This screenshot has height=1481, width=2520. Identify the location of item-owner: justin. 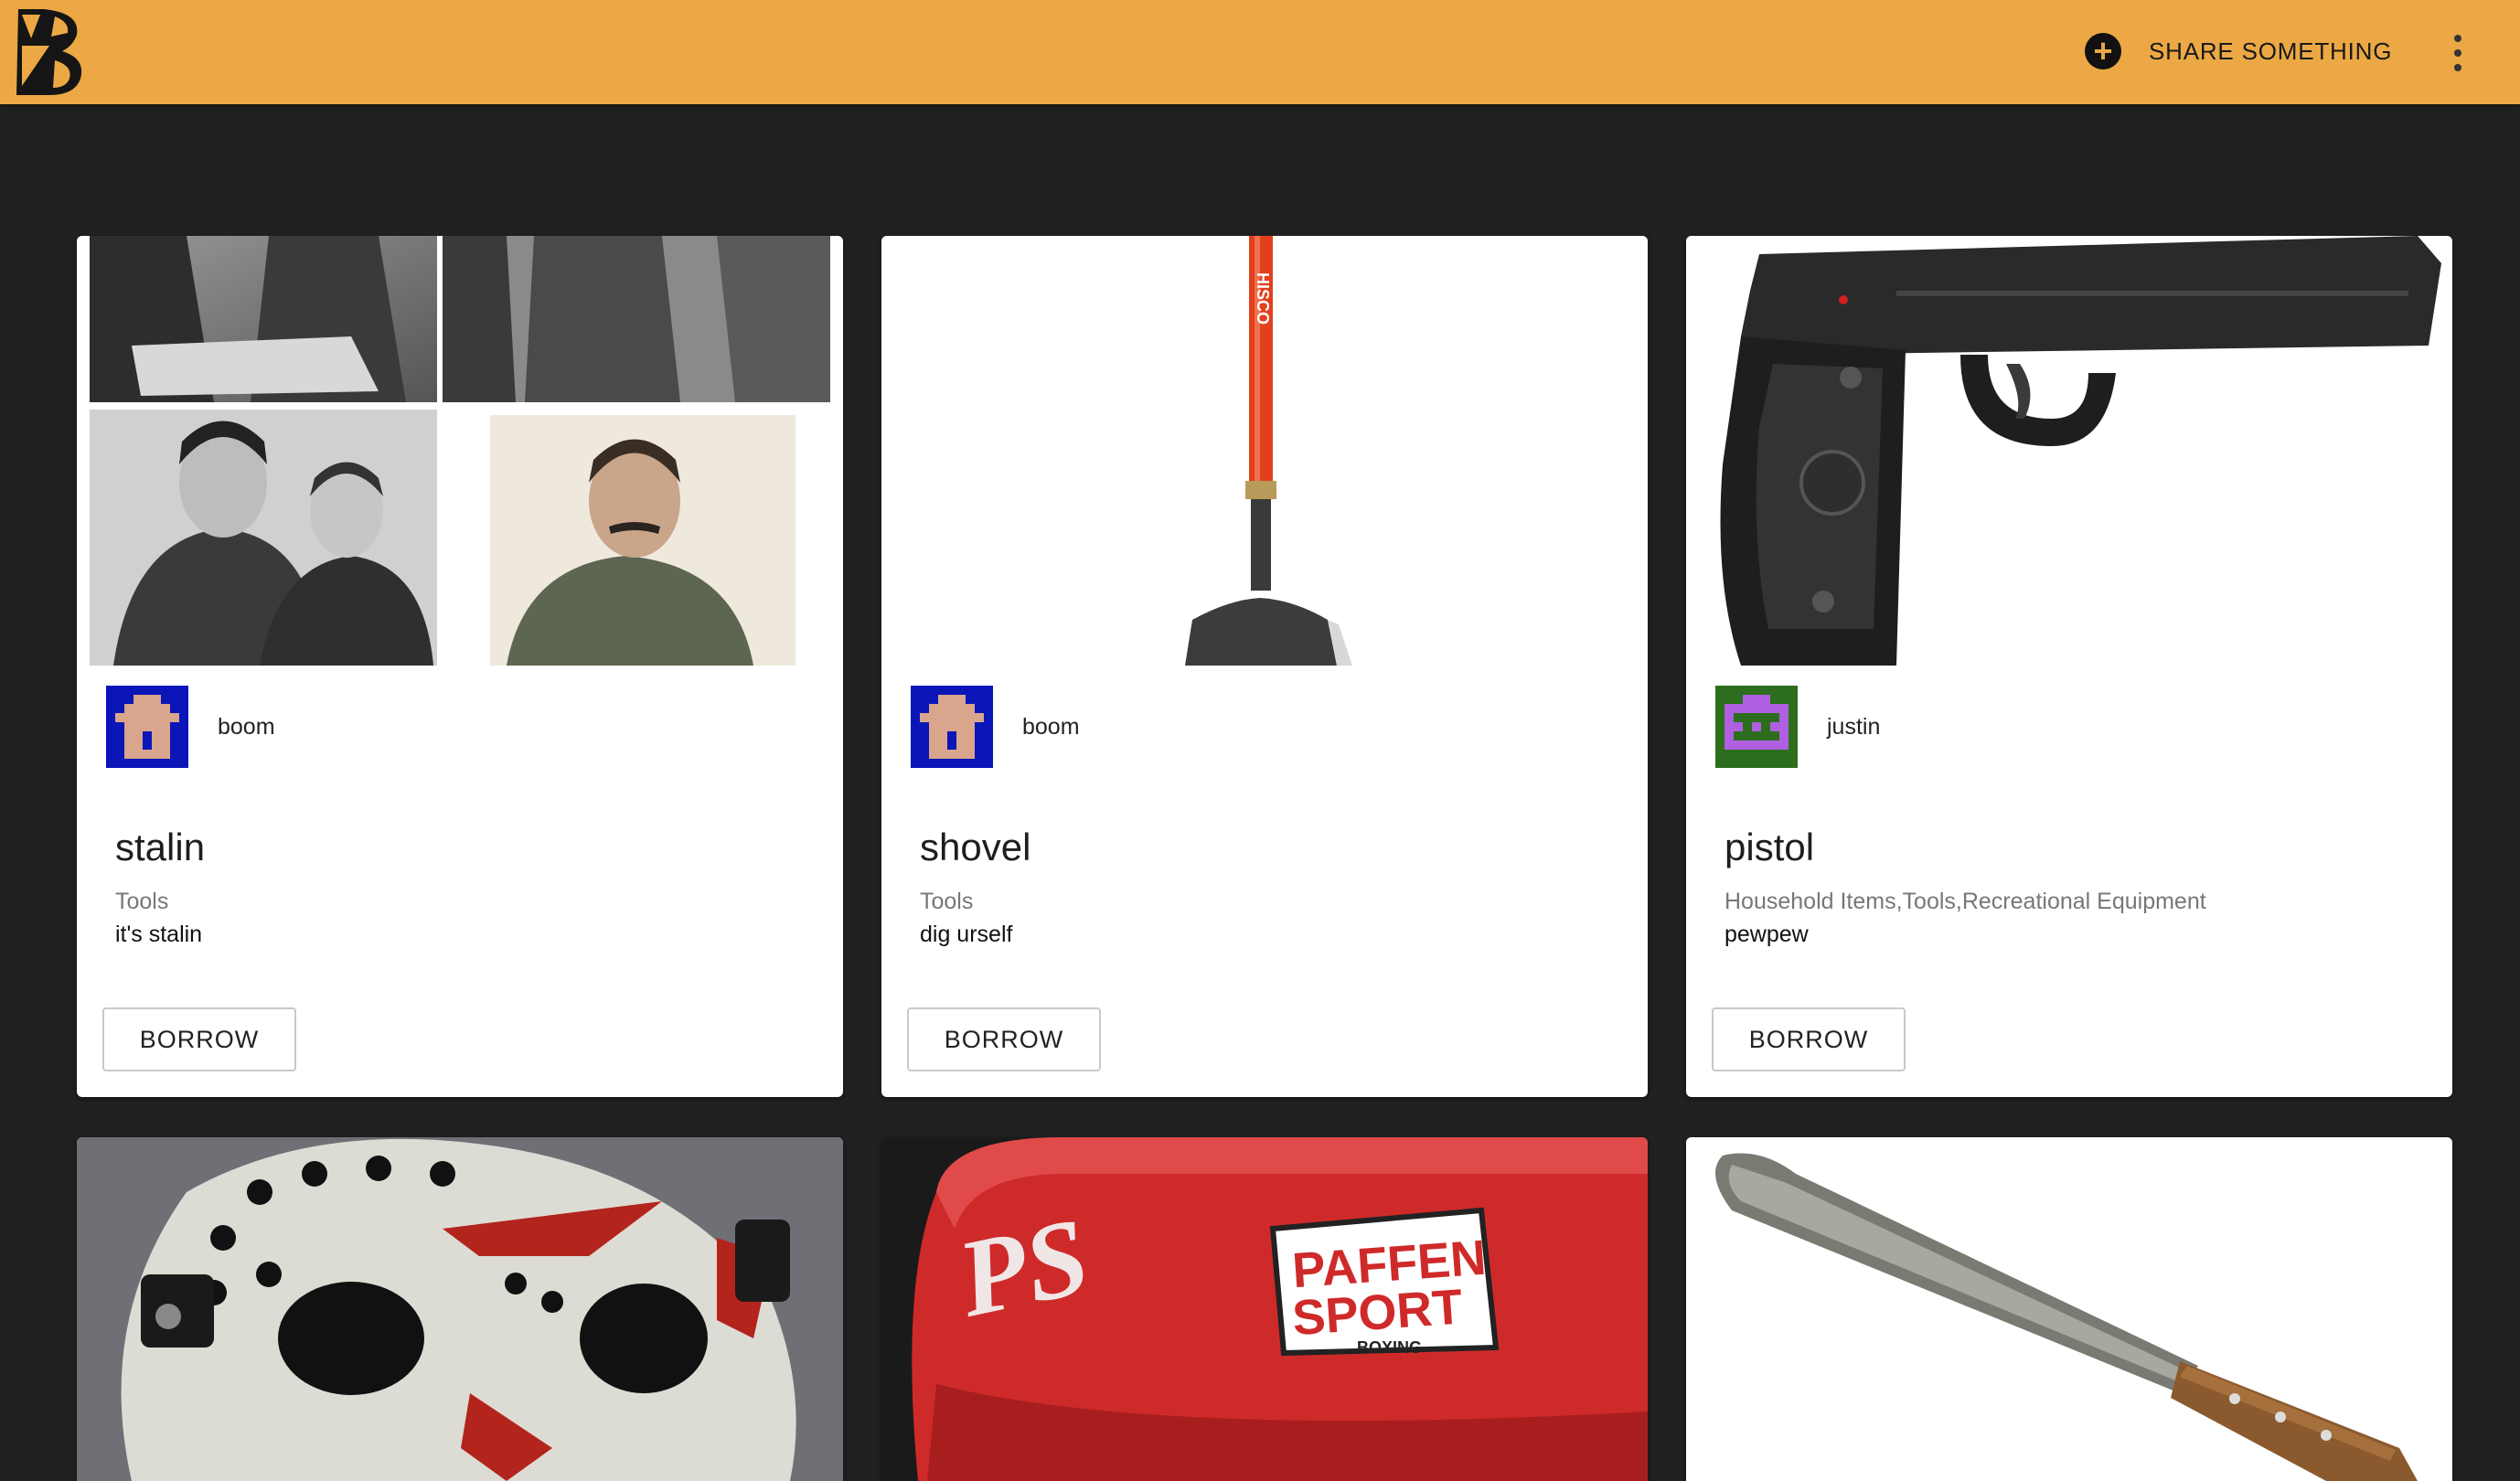
(1797, 727).